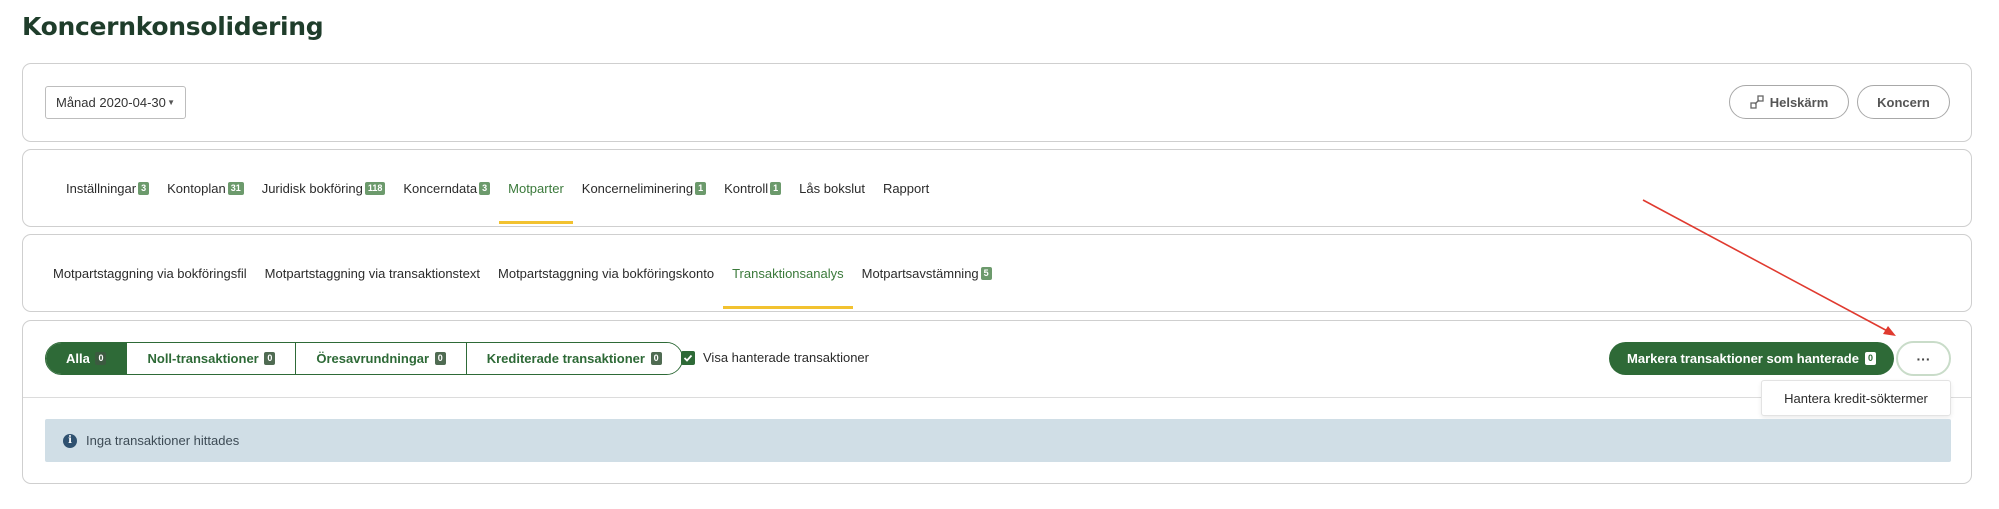 This screenshot has height=509, width=1999. I want to click on filter-alla: Alla 0, so click(87, 358).